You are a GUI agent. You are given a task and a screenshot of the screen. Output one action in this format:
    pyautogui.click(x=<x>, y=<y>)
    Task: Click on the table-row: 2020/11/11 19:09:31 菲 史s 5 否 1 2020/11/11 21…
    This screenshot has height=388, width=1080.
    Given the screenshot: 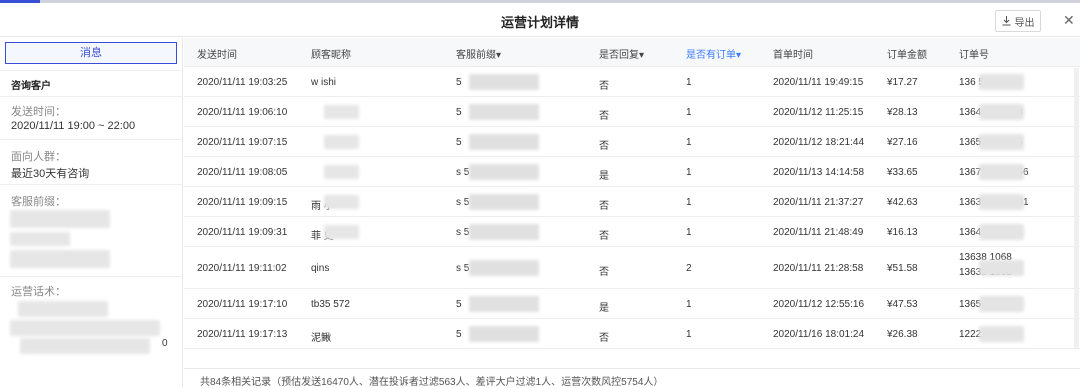 What is the action you would take?
    pyautogui.click(x=632, y=232)
    